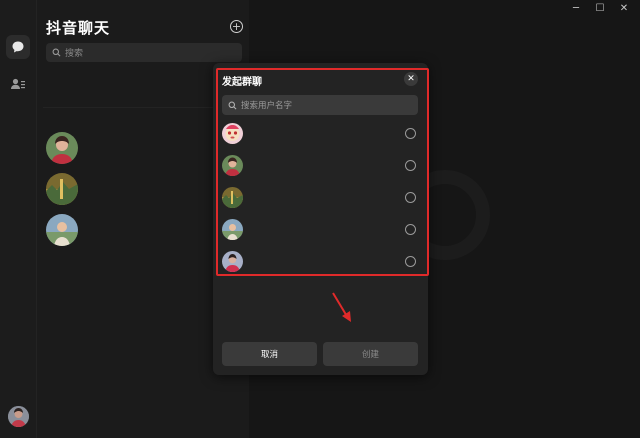 The height and width of the screenshot is (438, 640). What do you see at coordinates (576, 8) in the screenshot?
I see `minimize-icon: ─` at bounding box center [576, 8].